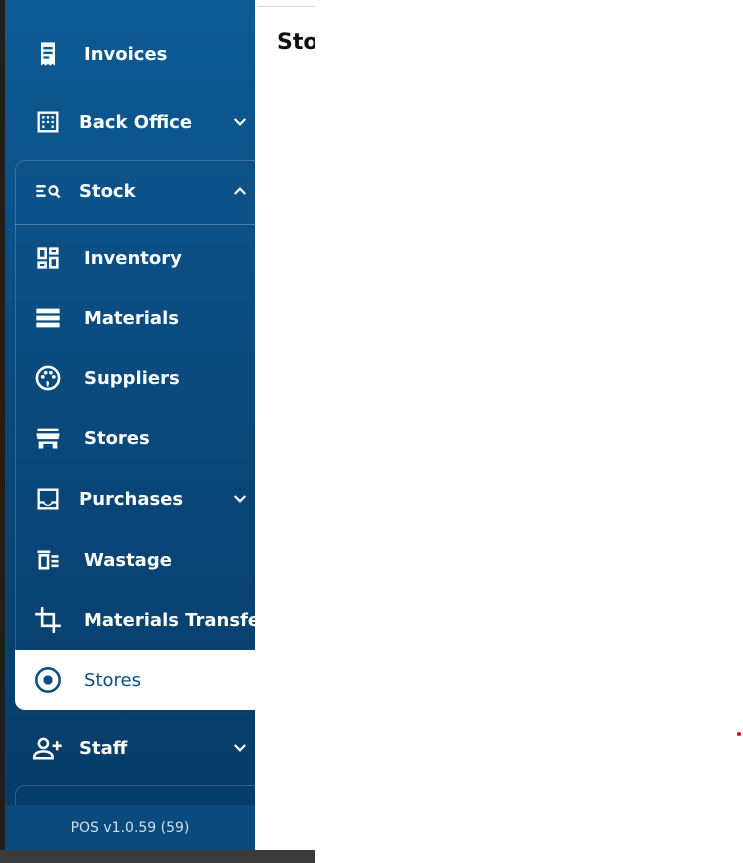 Image resolution: width=743 pixels, height=863 pixels. I want to click on taskbar-strip, so click(157, 856).